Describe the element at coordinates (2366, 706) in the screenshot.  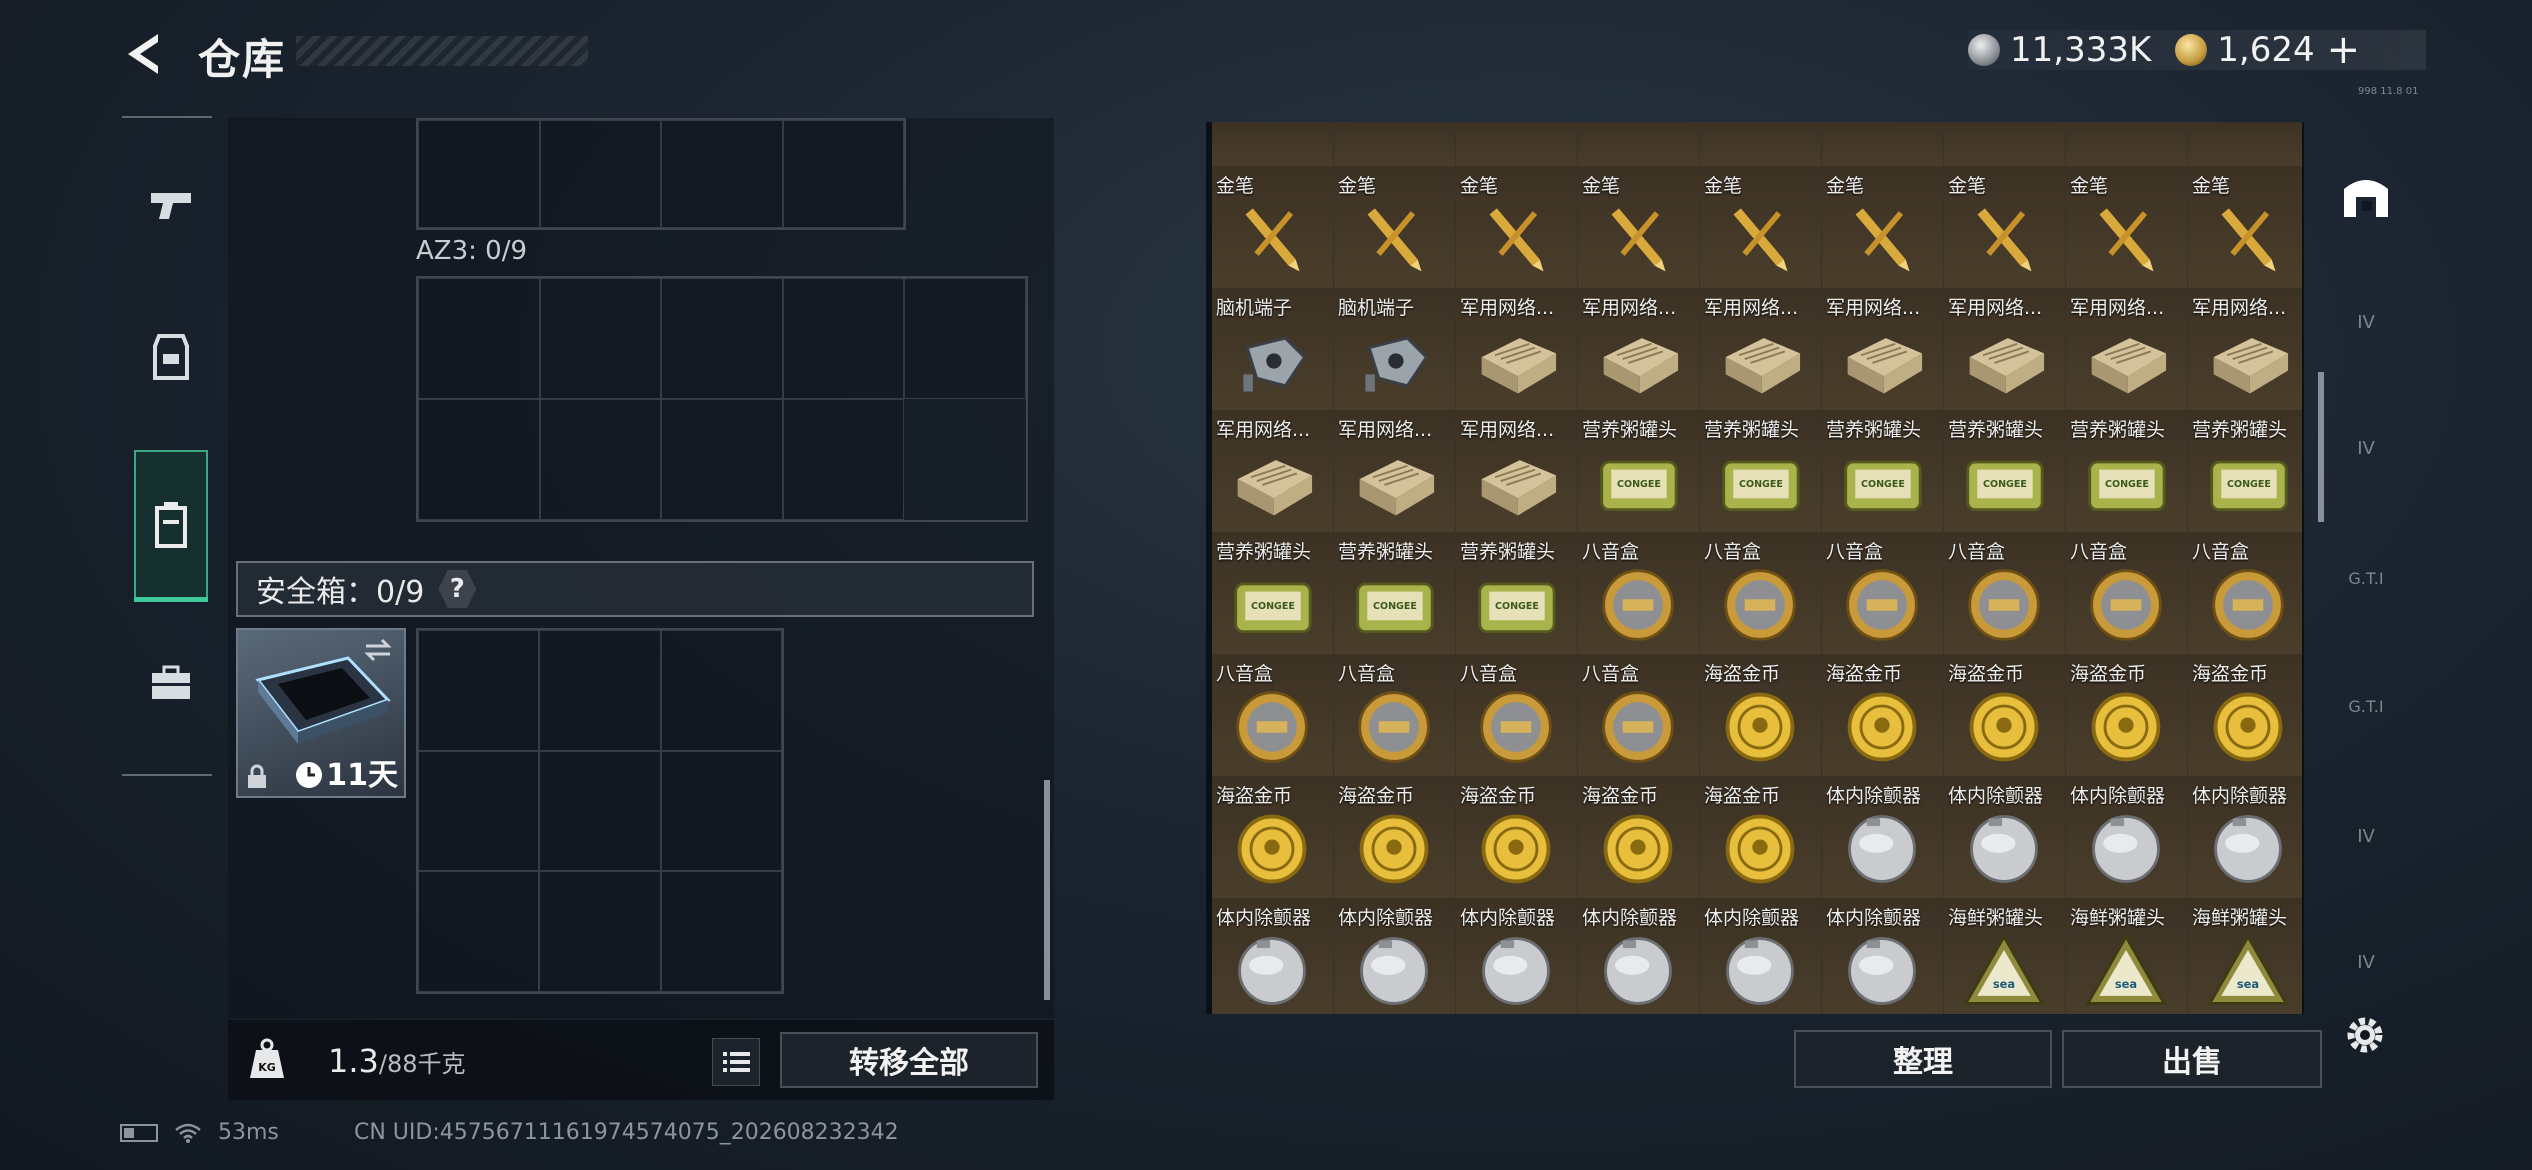
I see `filter-tab-4: G.T.I` at that location.